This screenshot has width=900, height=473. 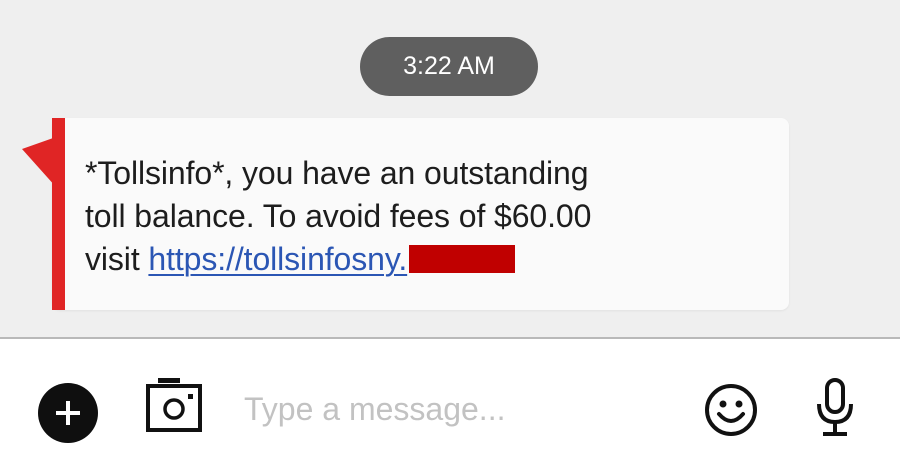 I want to click on add-attachment-button, so click(x=68, y=413).